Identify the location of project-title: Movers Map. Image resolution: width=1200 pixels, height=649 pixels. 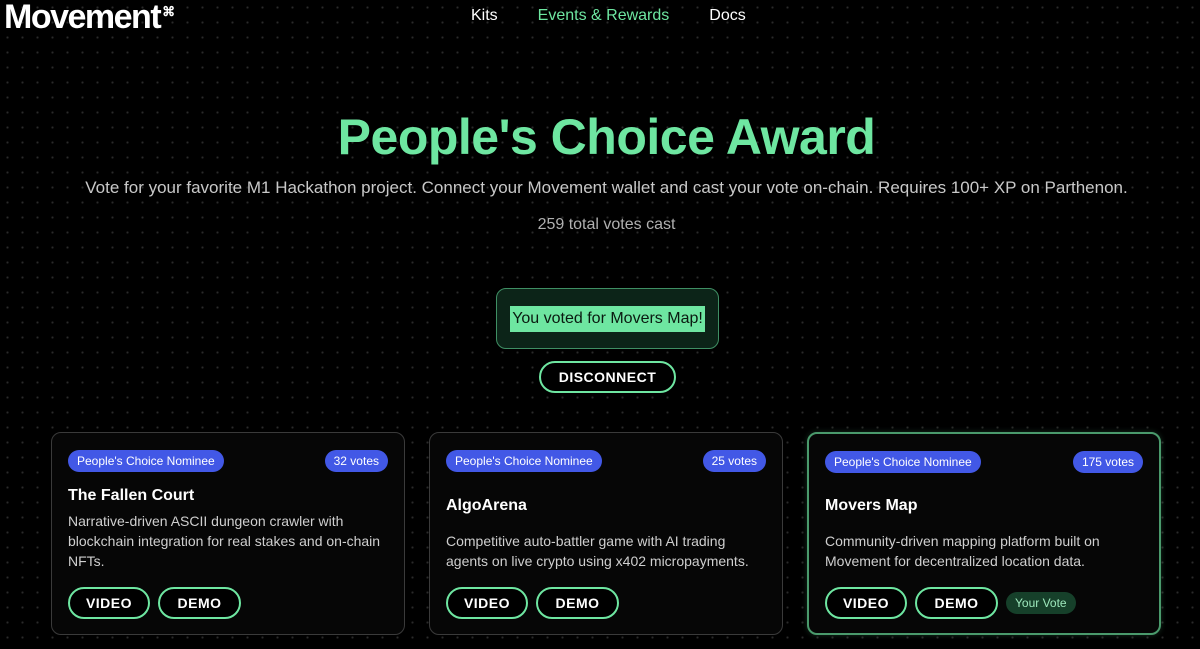
(871, 505).